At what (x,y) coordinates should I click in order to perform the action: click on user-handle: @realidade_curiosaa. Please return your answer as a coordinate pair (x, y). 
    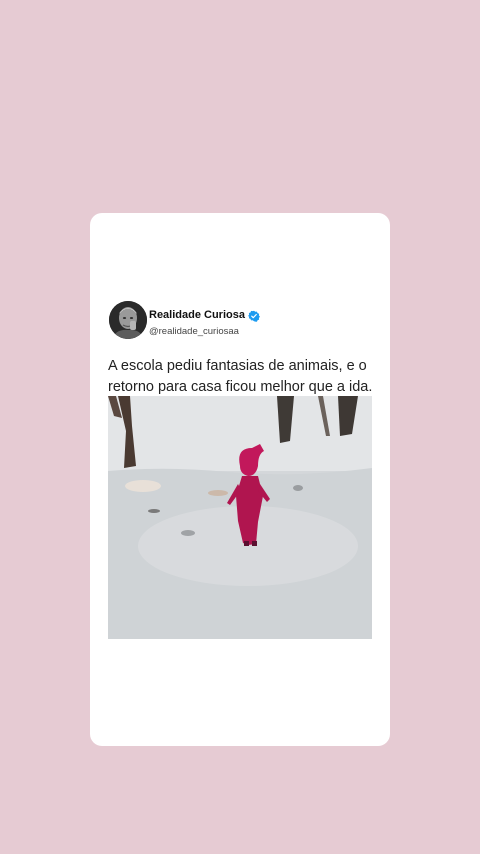
    Looking at the image, I should click on (204, 332).